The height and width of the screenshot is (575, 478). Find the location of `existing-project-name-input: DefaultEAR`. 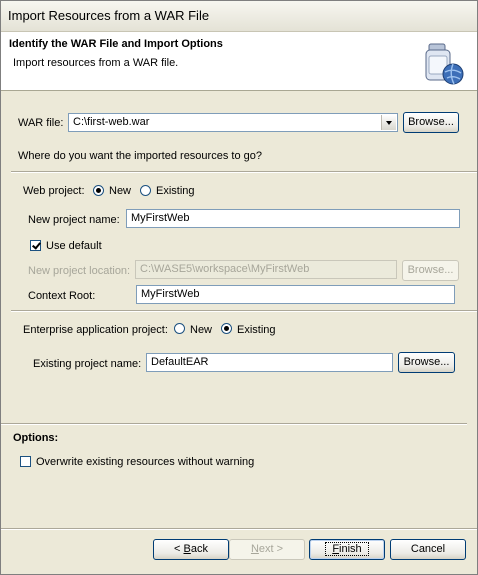

existing-project-name-input: DefaultEAR is located at coordinates (269, 362).